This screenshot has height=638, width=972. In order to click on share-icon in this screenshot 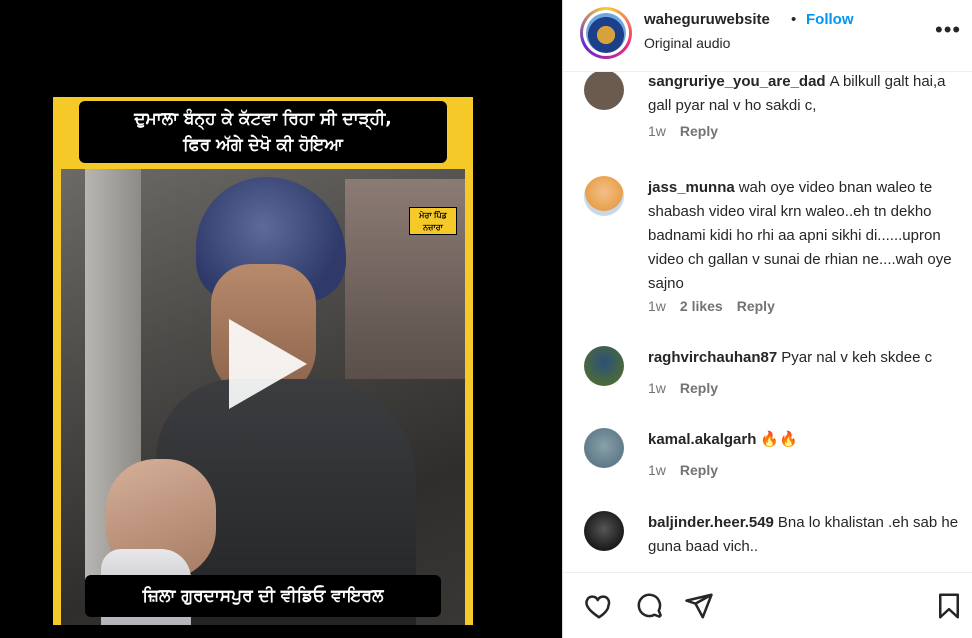, I will do `click(699, 606)`.